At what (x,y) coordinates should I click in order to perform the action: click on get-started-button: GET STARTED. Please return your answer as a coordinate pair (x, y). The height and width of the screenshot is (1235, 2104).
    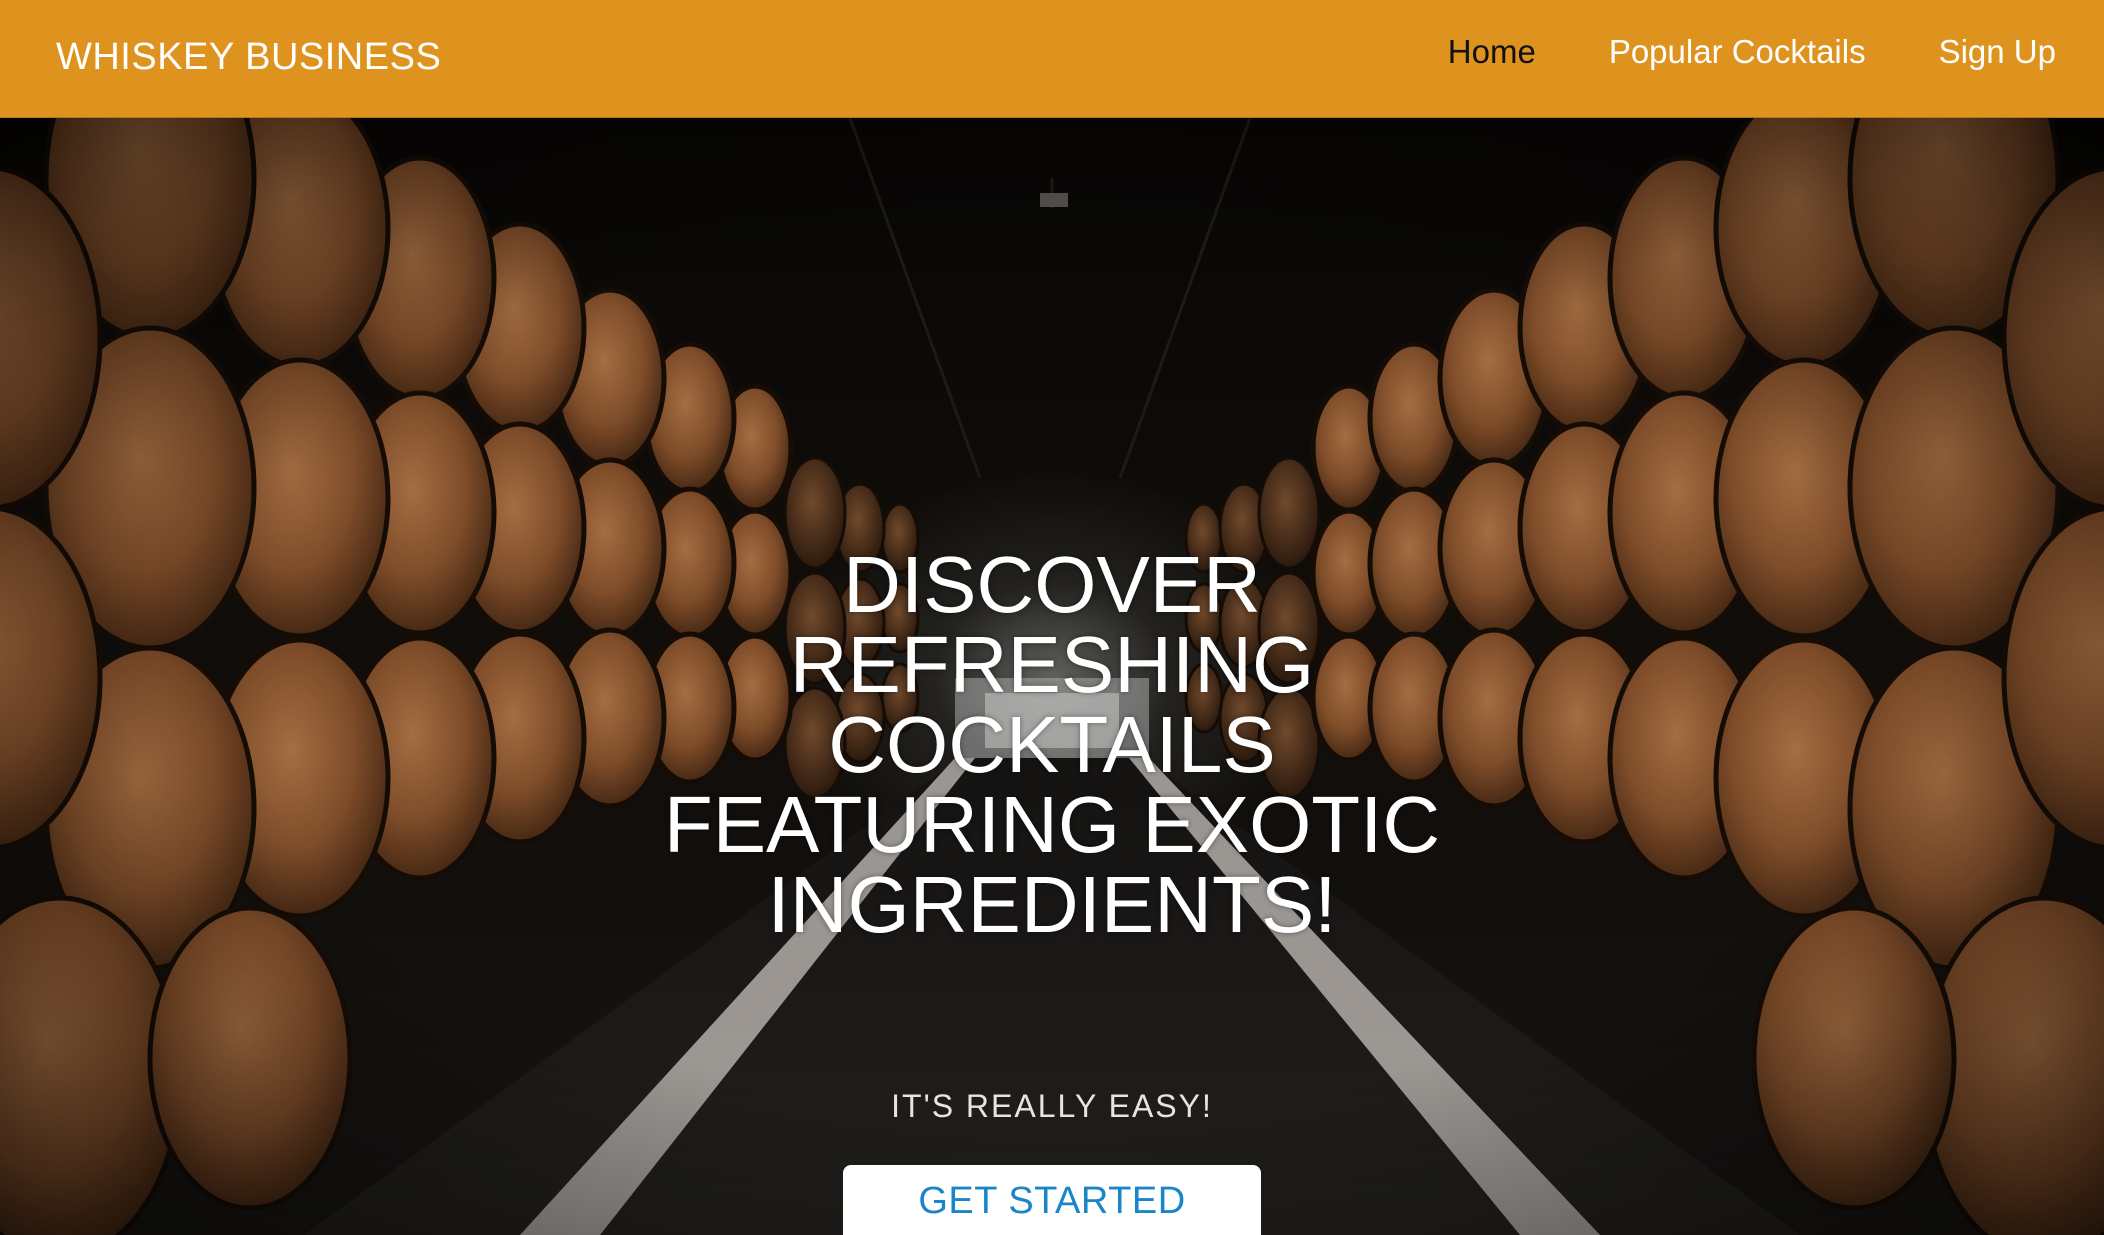
    Looking at the image, I should click on (1052, 1200).